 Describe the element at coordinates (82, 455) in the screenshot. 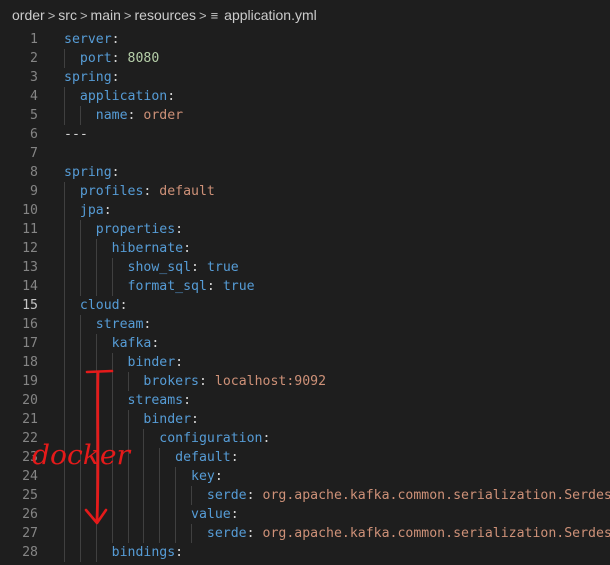

I see `annotation-docker-text: docker` at that location.